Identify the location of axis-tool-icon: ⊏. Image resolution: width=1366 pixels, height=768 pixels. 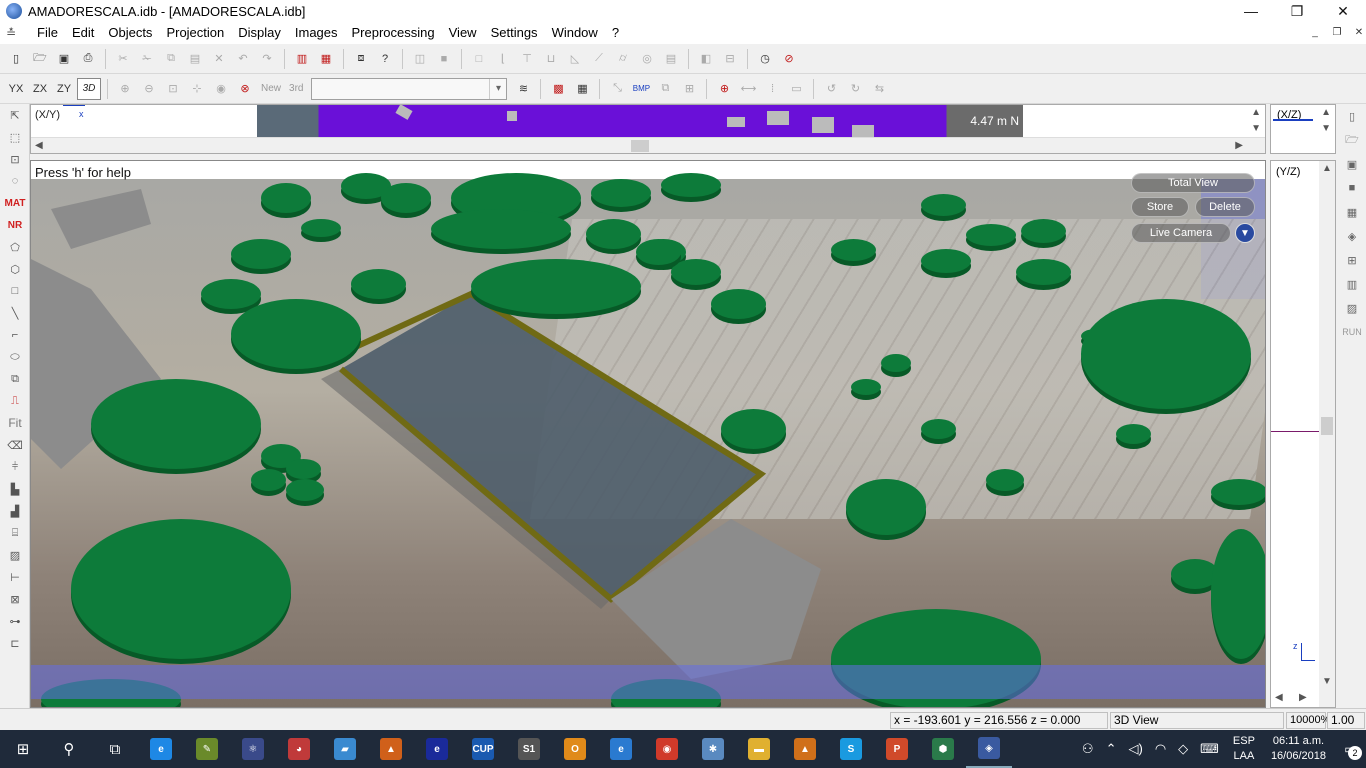
(15, 643).